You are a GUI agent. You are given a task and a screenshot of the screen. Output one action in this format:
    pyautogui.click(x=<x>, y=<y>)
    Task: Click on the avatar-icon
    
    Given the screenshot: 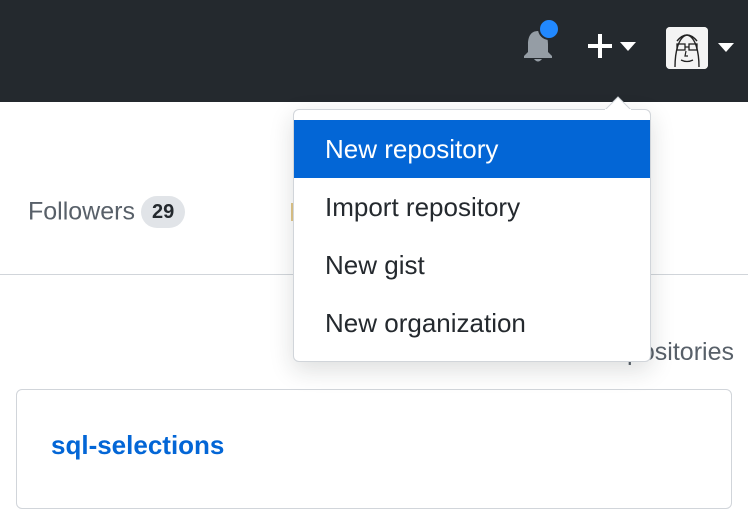 What is the action you would take?
    pyautogui.click(x=687, y=48)
    